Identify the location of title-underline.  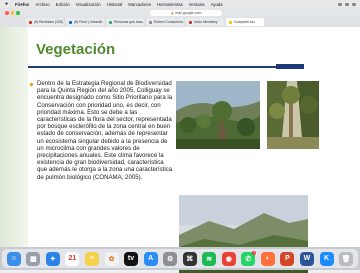
(166, 67).